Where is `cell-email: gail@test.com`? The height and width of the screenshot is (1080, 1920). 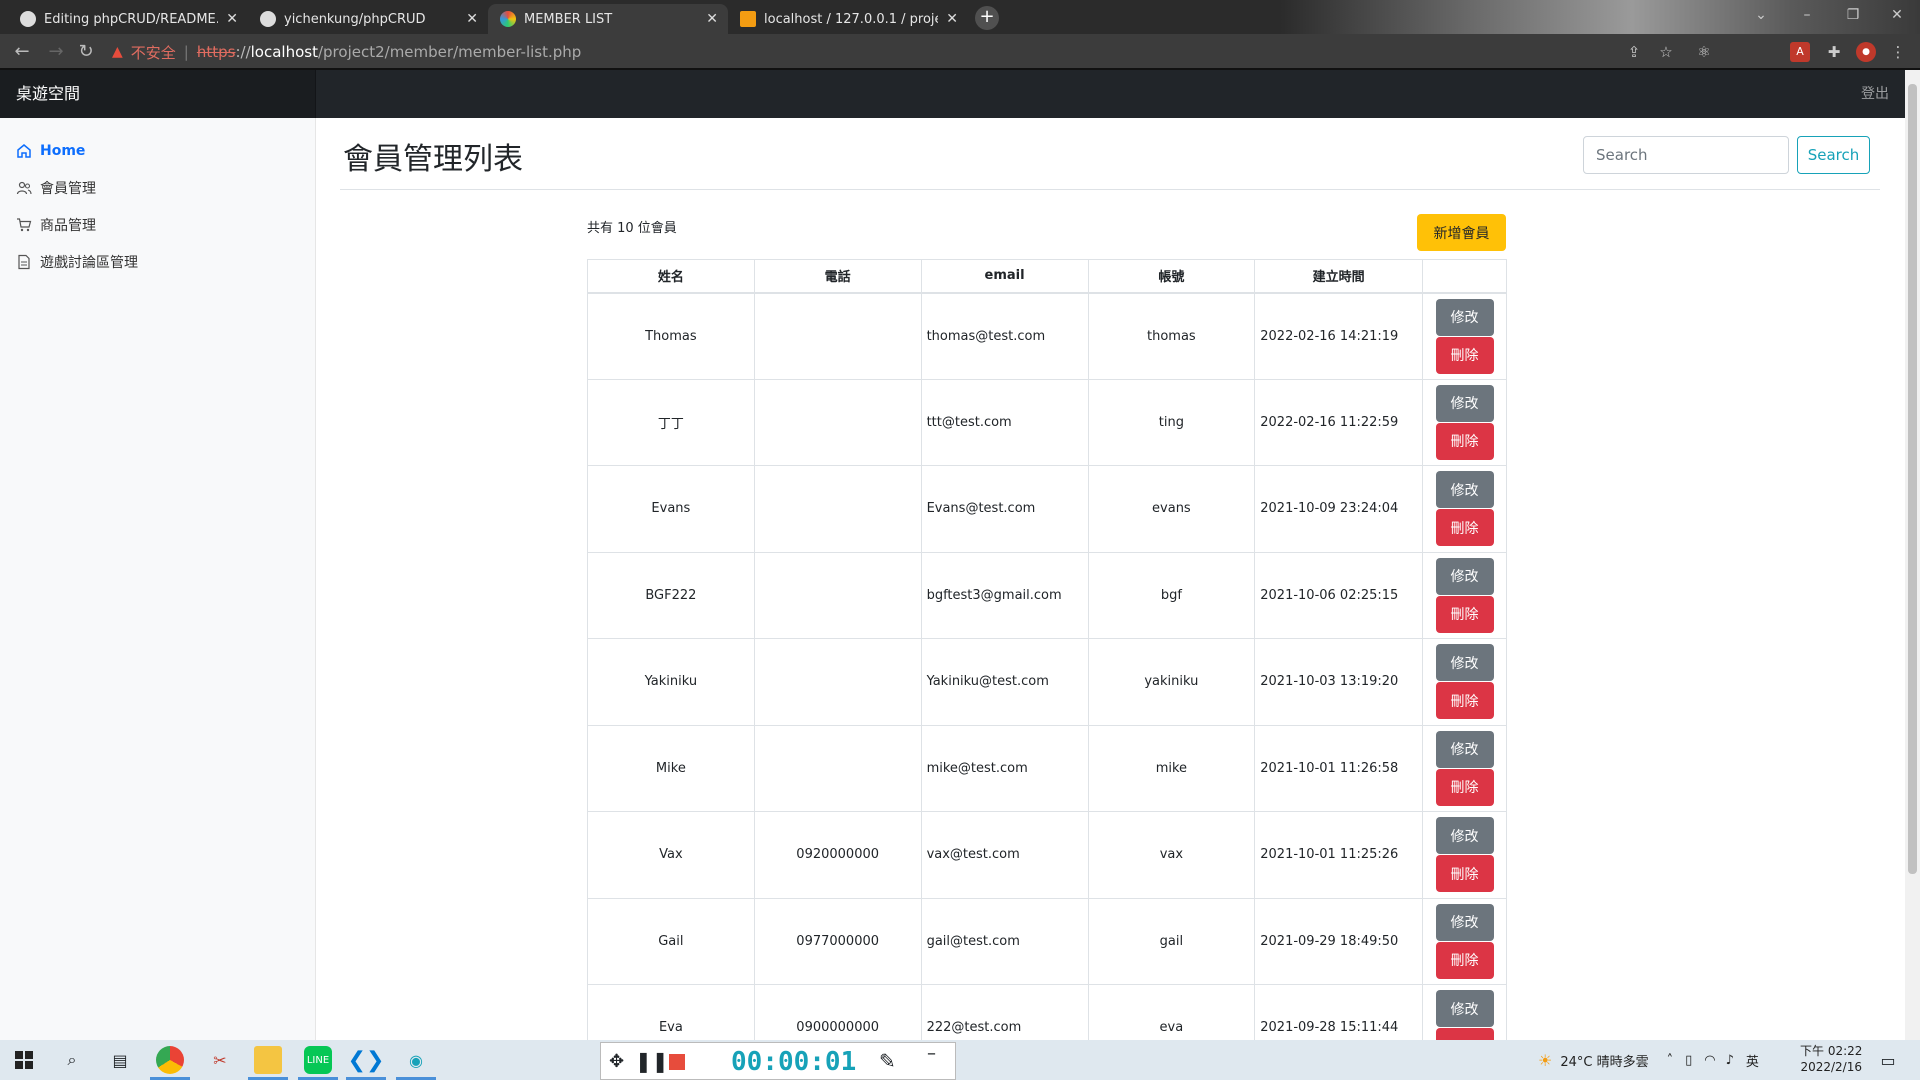
cell-email: gail@test.com is located at coordinates (1004, 941).